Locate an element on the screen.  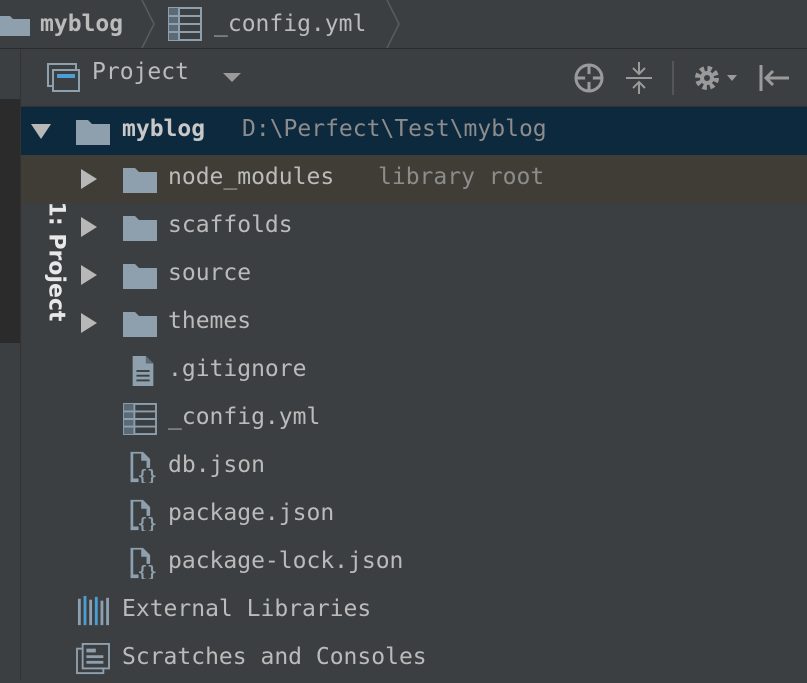
expanded-arrow-icon is located at coordinates (41, 131).